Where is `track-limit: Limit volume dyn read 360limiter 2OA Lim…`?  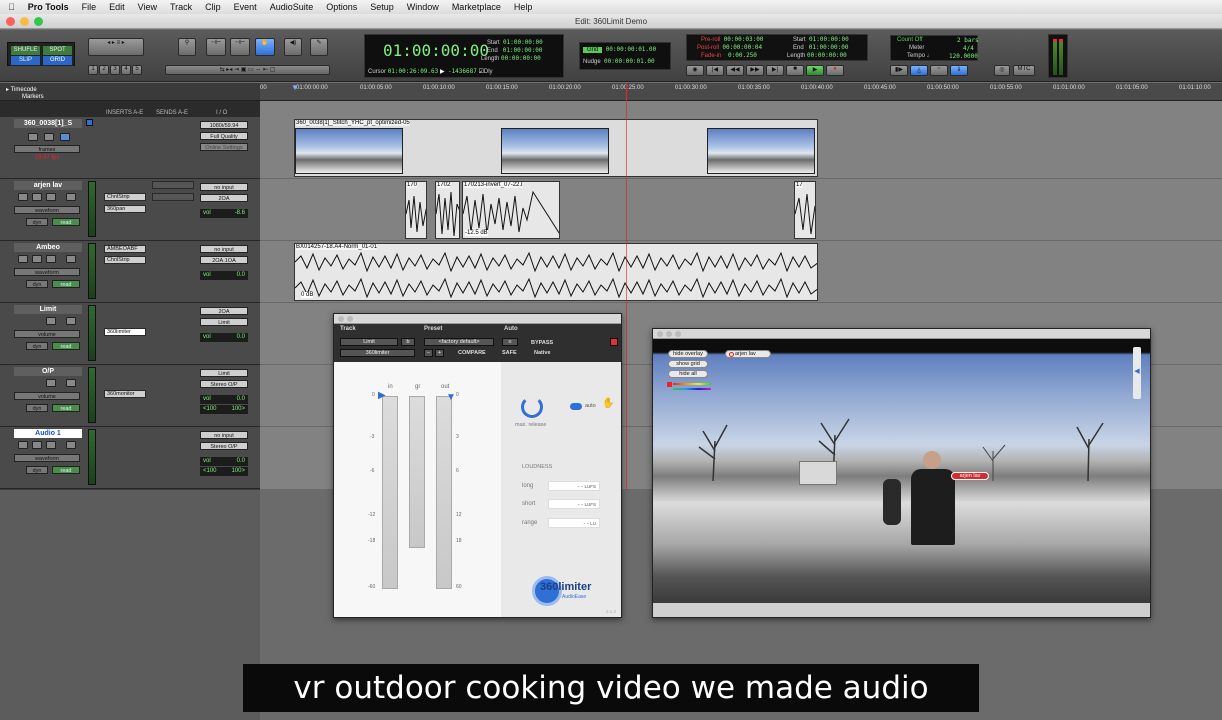
track-limit: Limit volume dyn read 360limiter 2OA Lim… is located at coordinates (130, 334).